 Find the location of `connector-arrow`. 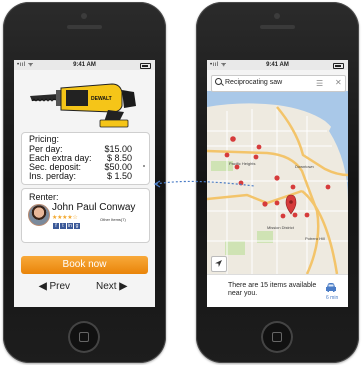

connector-arrow is located at coordinates (204, 184).